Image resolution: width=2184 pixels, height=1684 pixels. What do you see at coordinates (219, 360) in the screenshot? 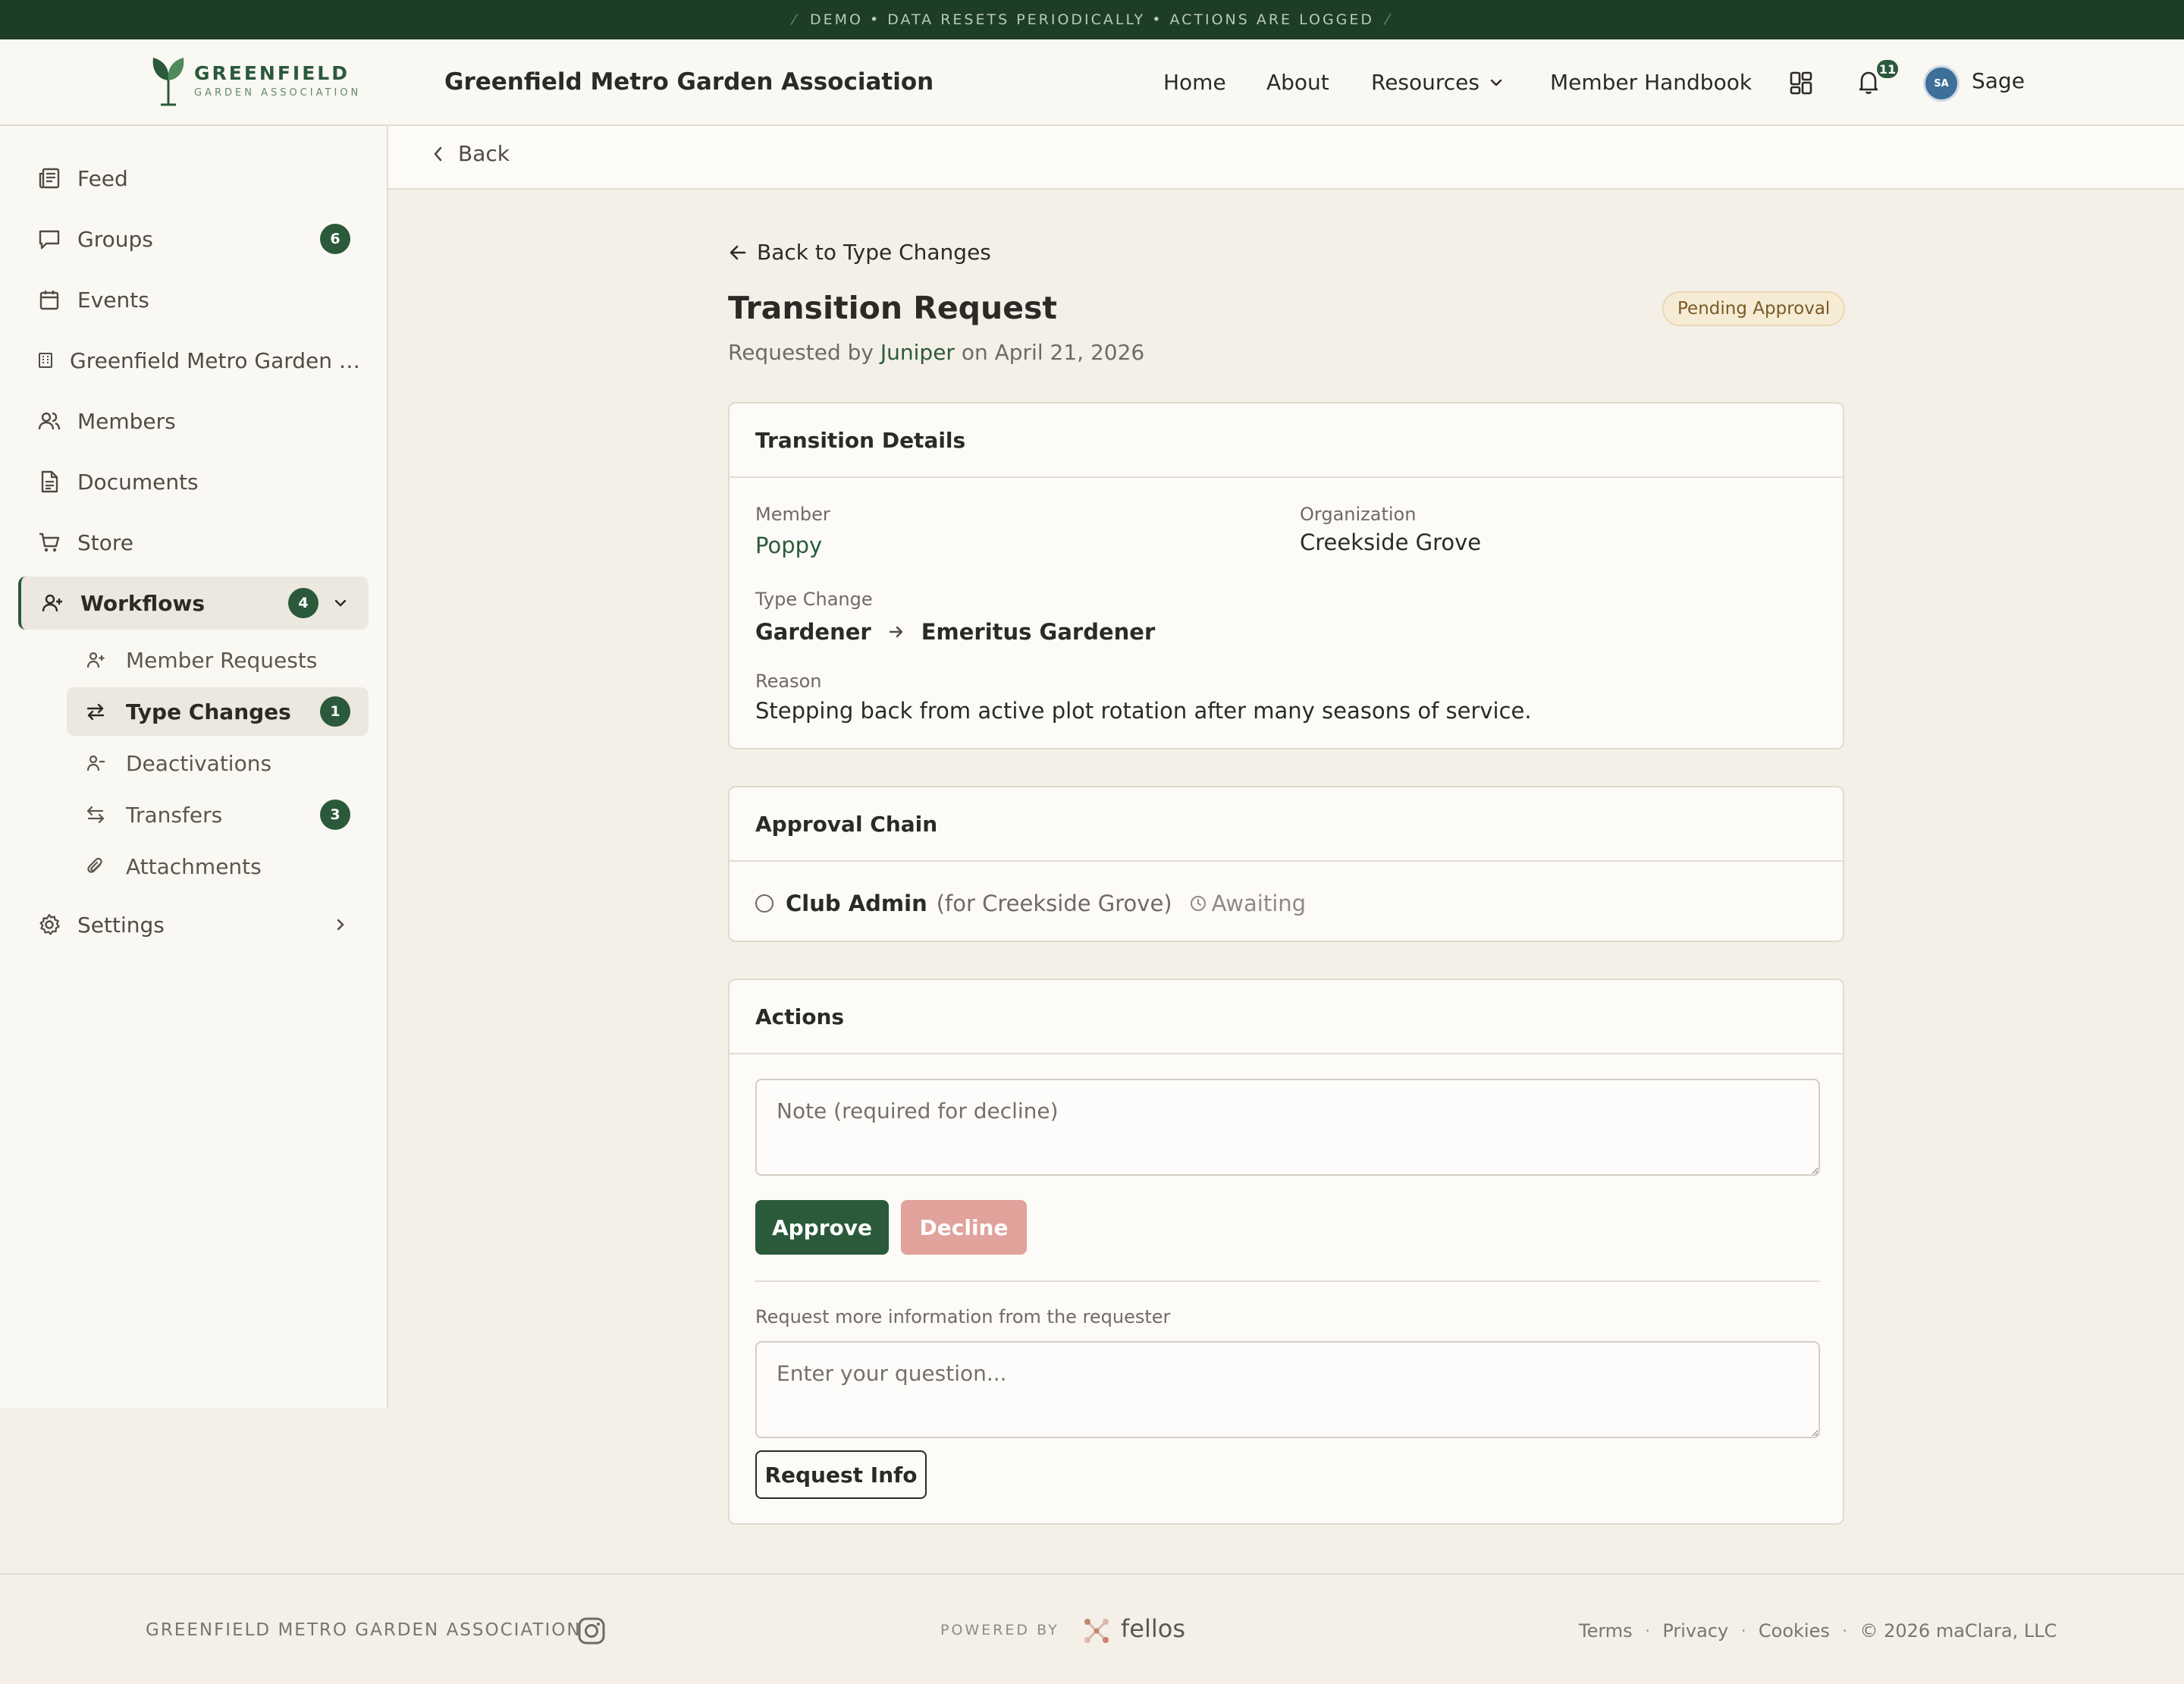
I see `sidebar-item-label: Greenfield Metro Garden Association` at bounding box center [219, 360].